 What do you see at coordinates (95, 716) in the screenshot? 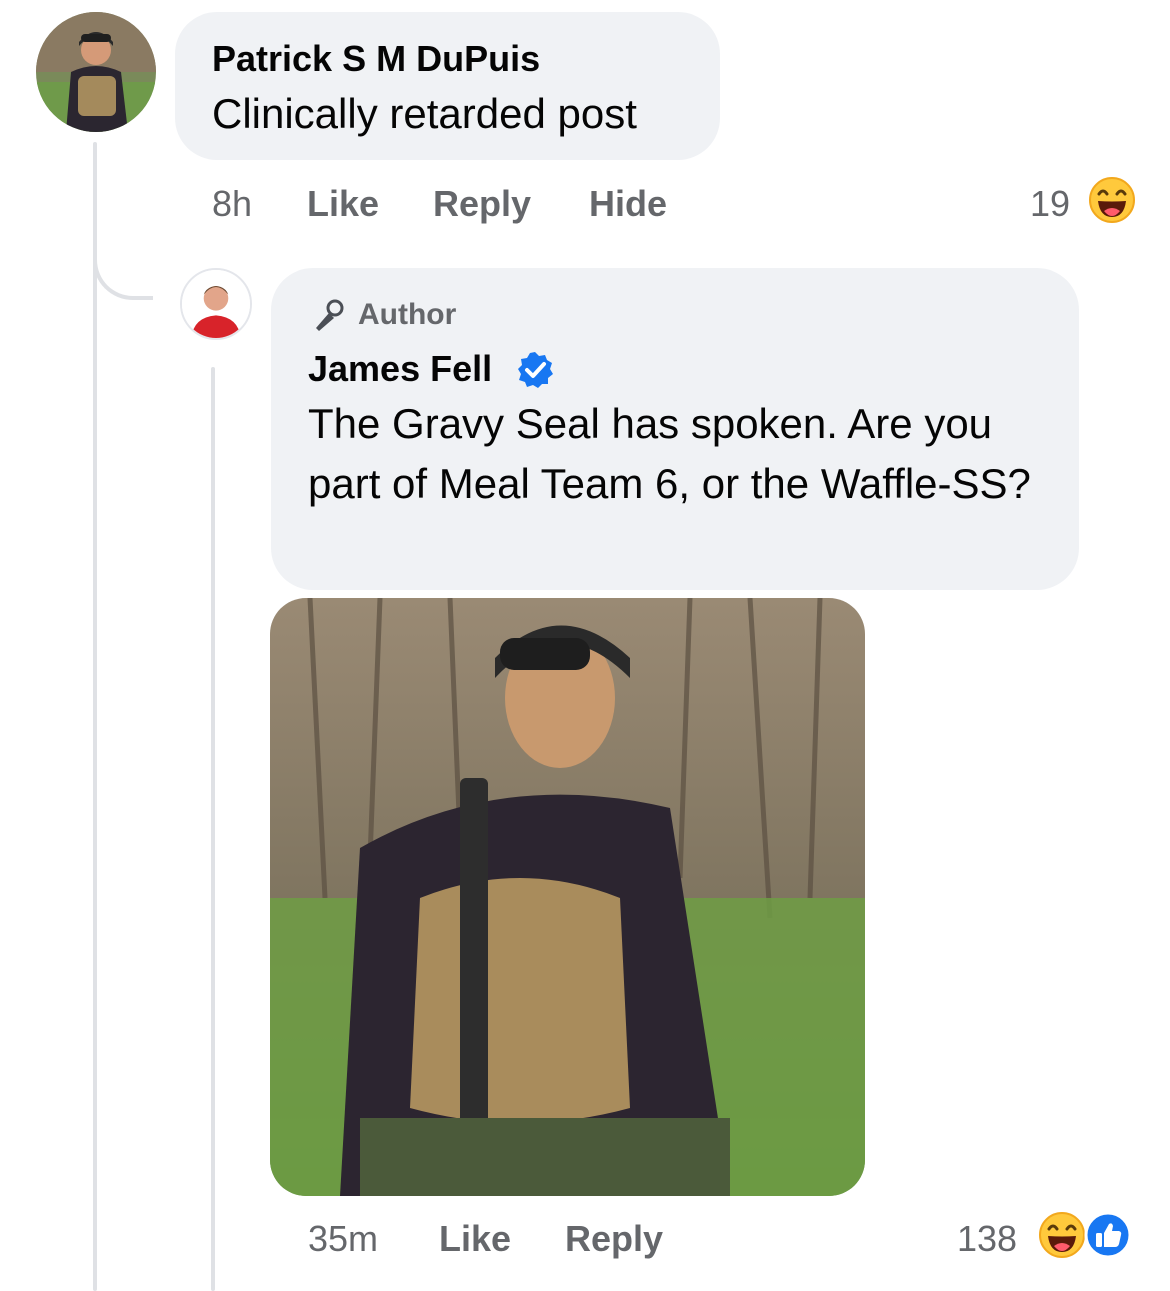
I see `thread-line` at bounding box center [95, 716].